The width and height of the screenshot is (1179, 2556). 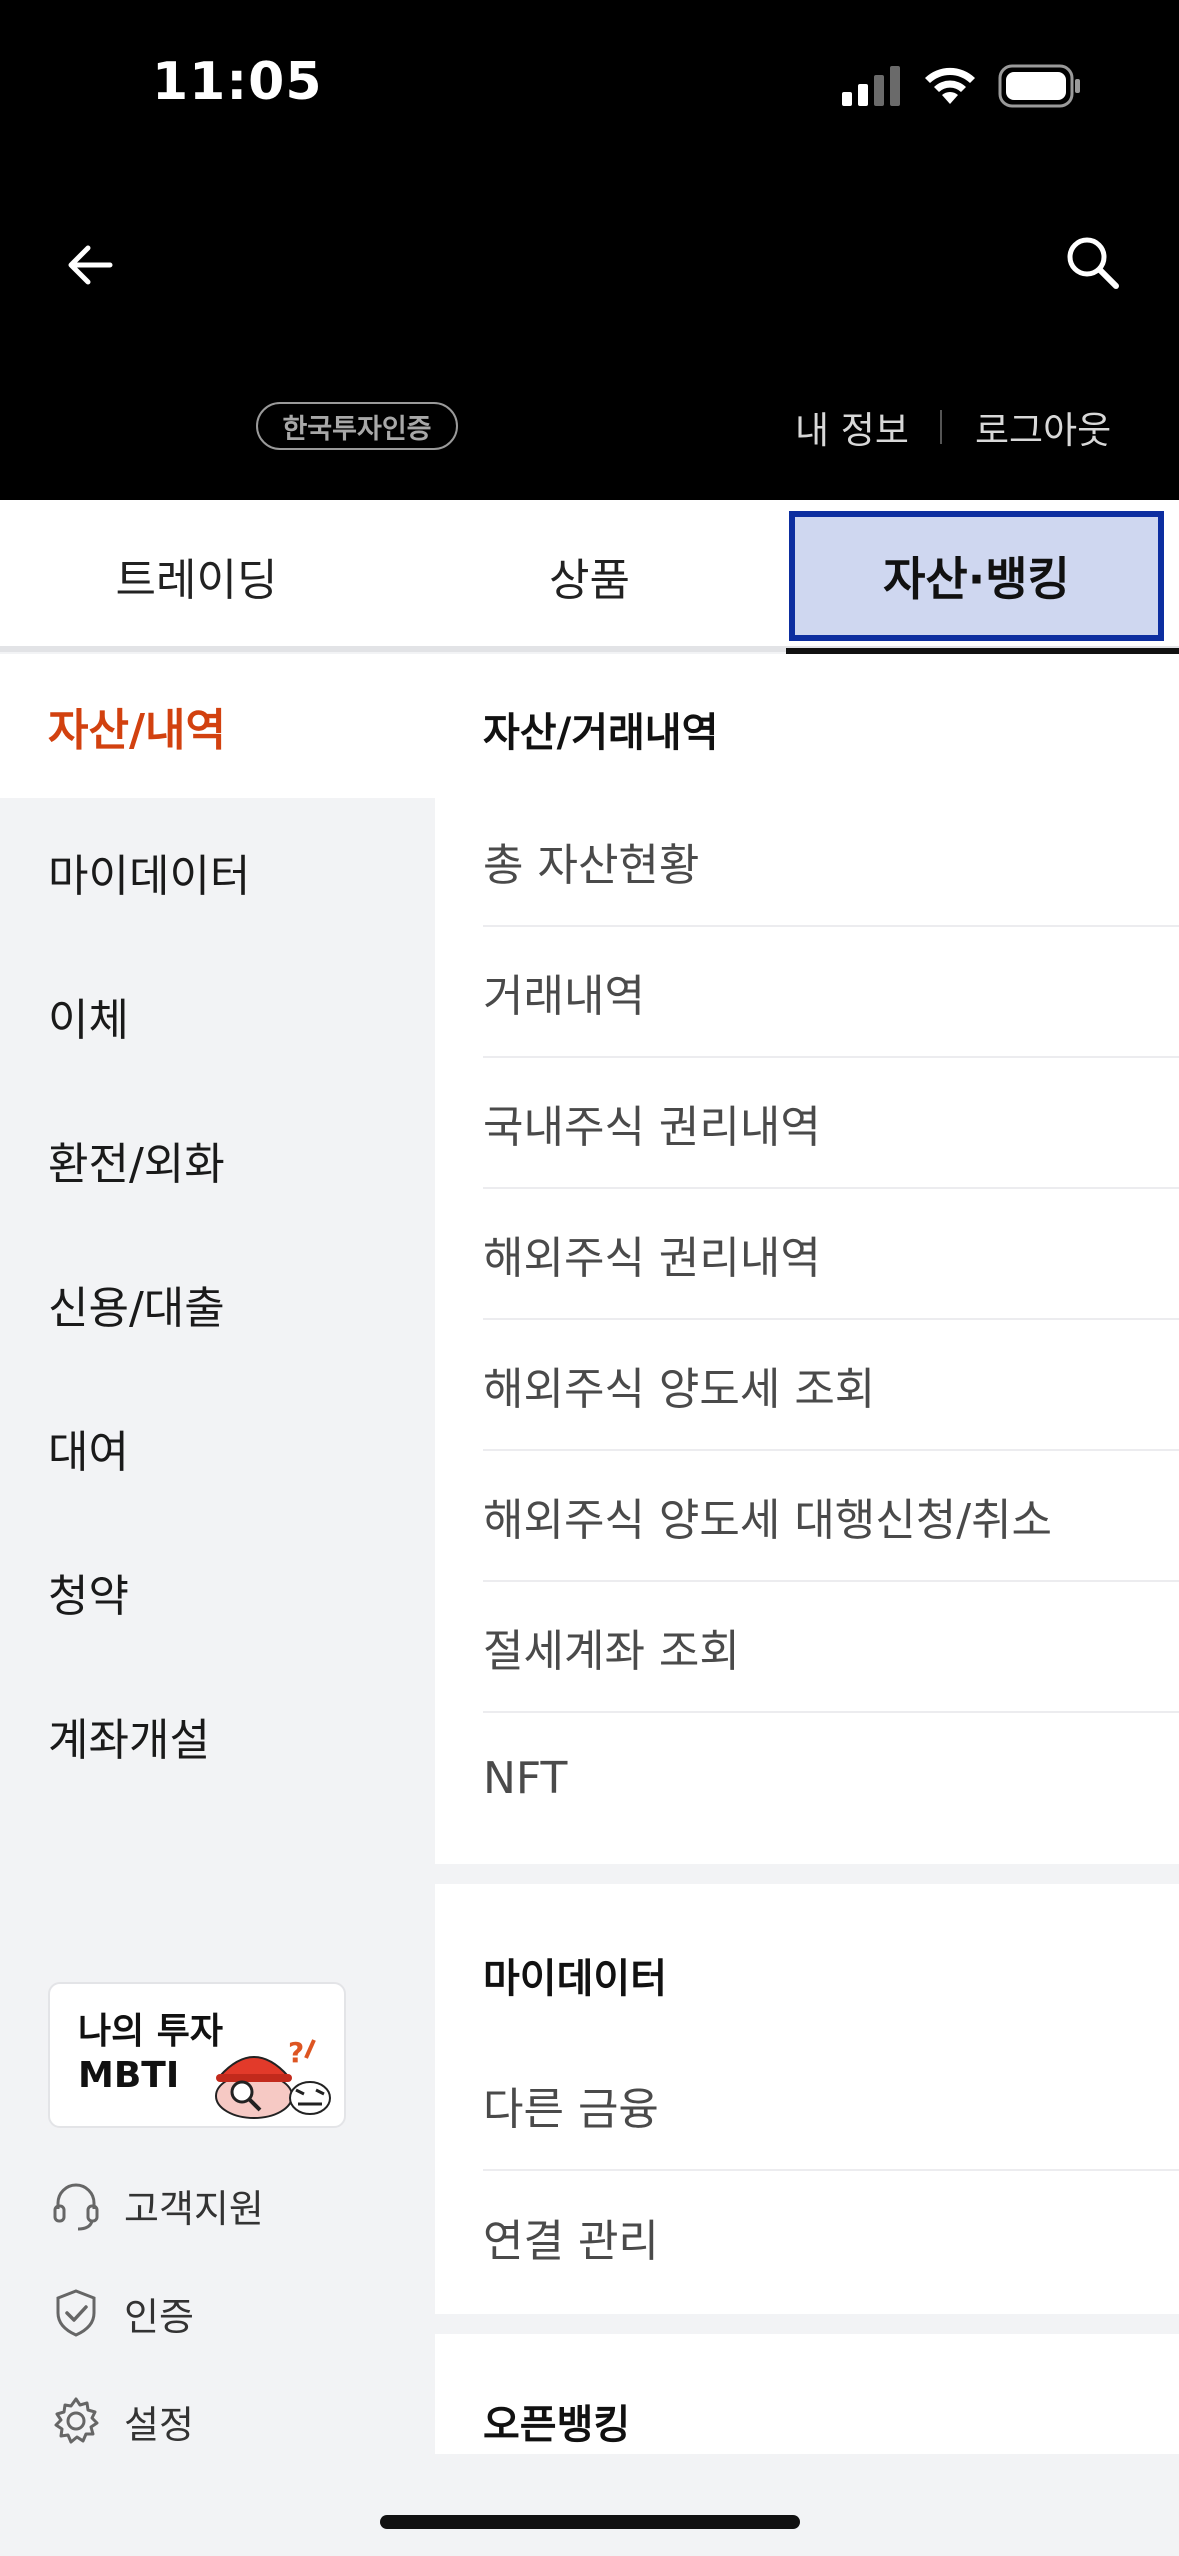 What do you see at coordinates (1040, 88) in the screenshot?
I see `battery-icon` at bounding box center [1040, 88].